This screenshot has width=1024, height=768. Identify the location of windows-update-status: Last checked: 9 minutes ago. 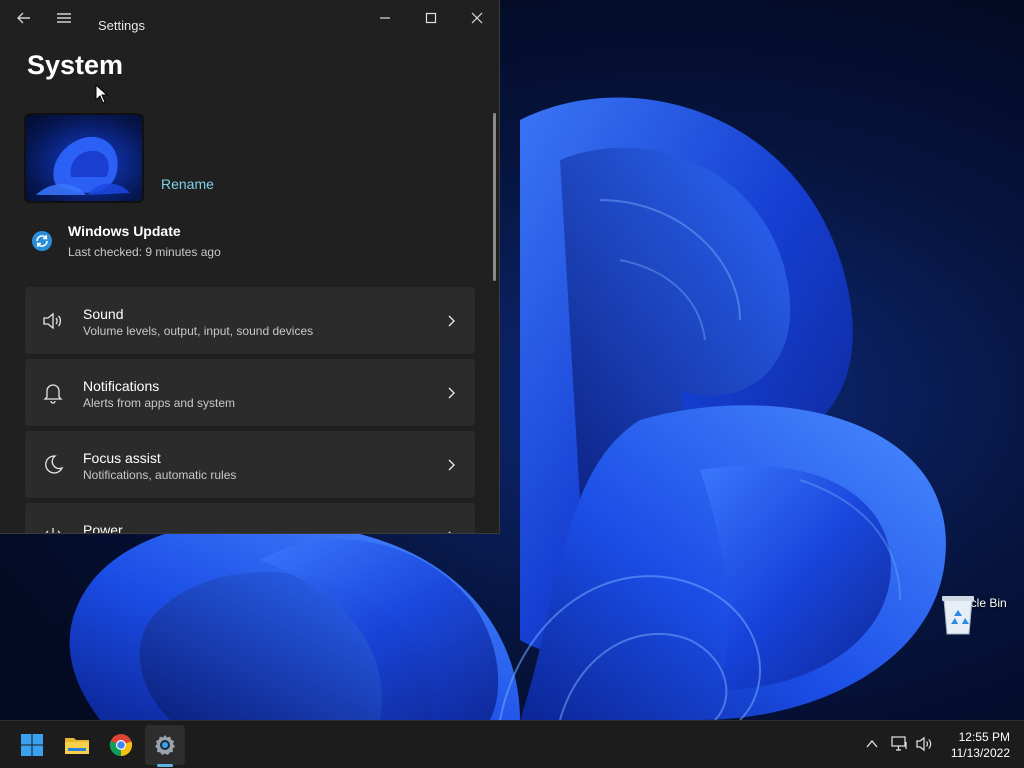
(144, 252).